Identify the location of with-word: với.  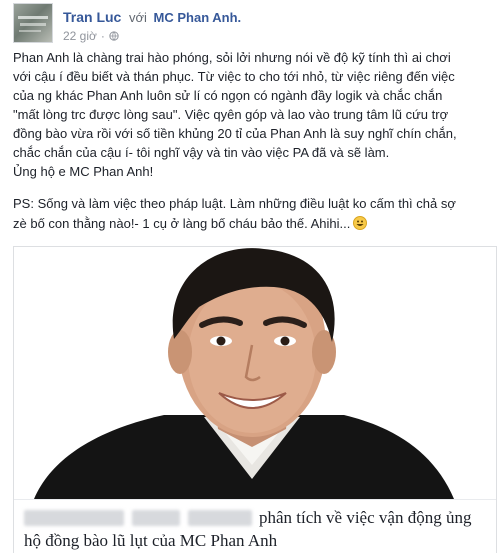
(137, 17).